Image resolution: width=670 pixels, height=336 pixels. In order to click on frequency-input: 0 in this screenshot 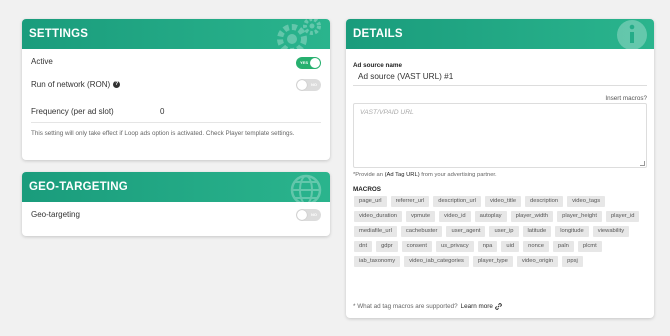, I will do `click(162, 111)`.